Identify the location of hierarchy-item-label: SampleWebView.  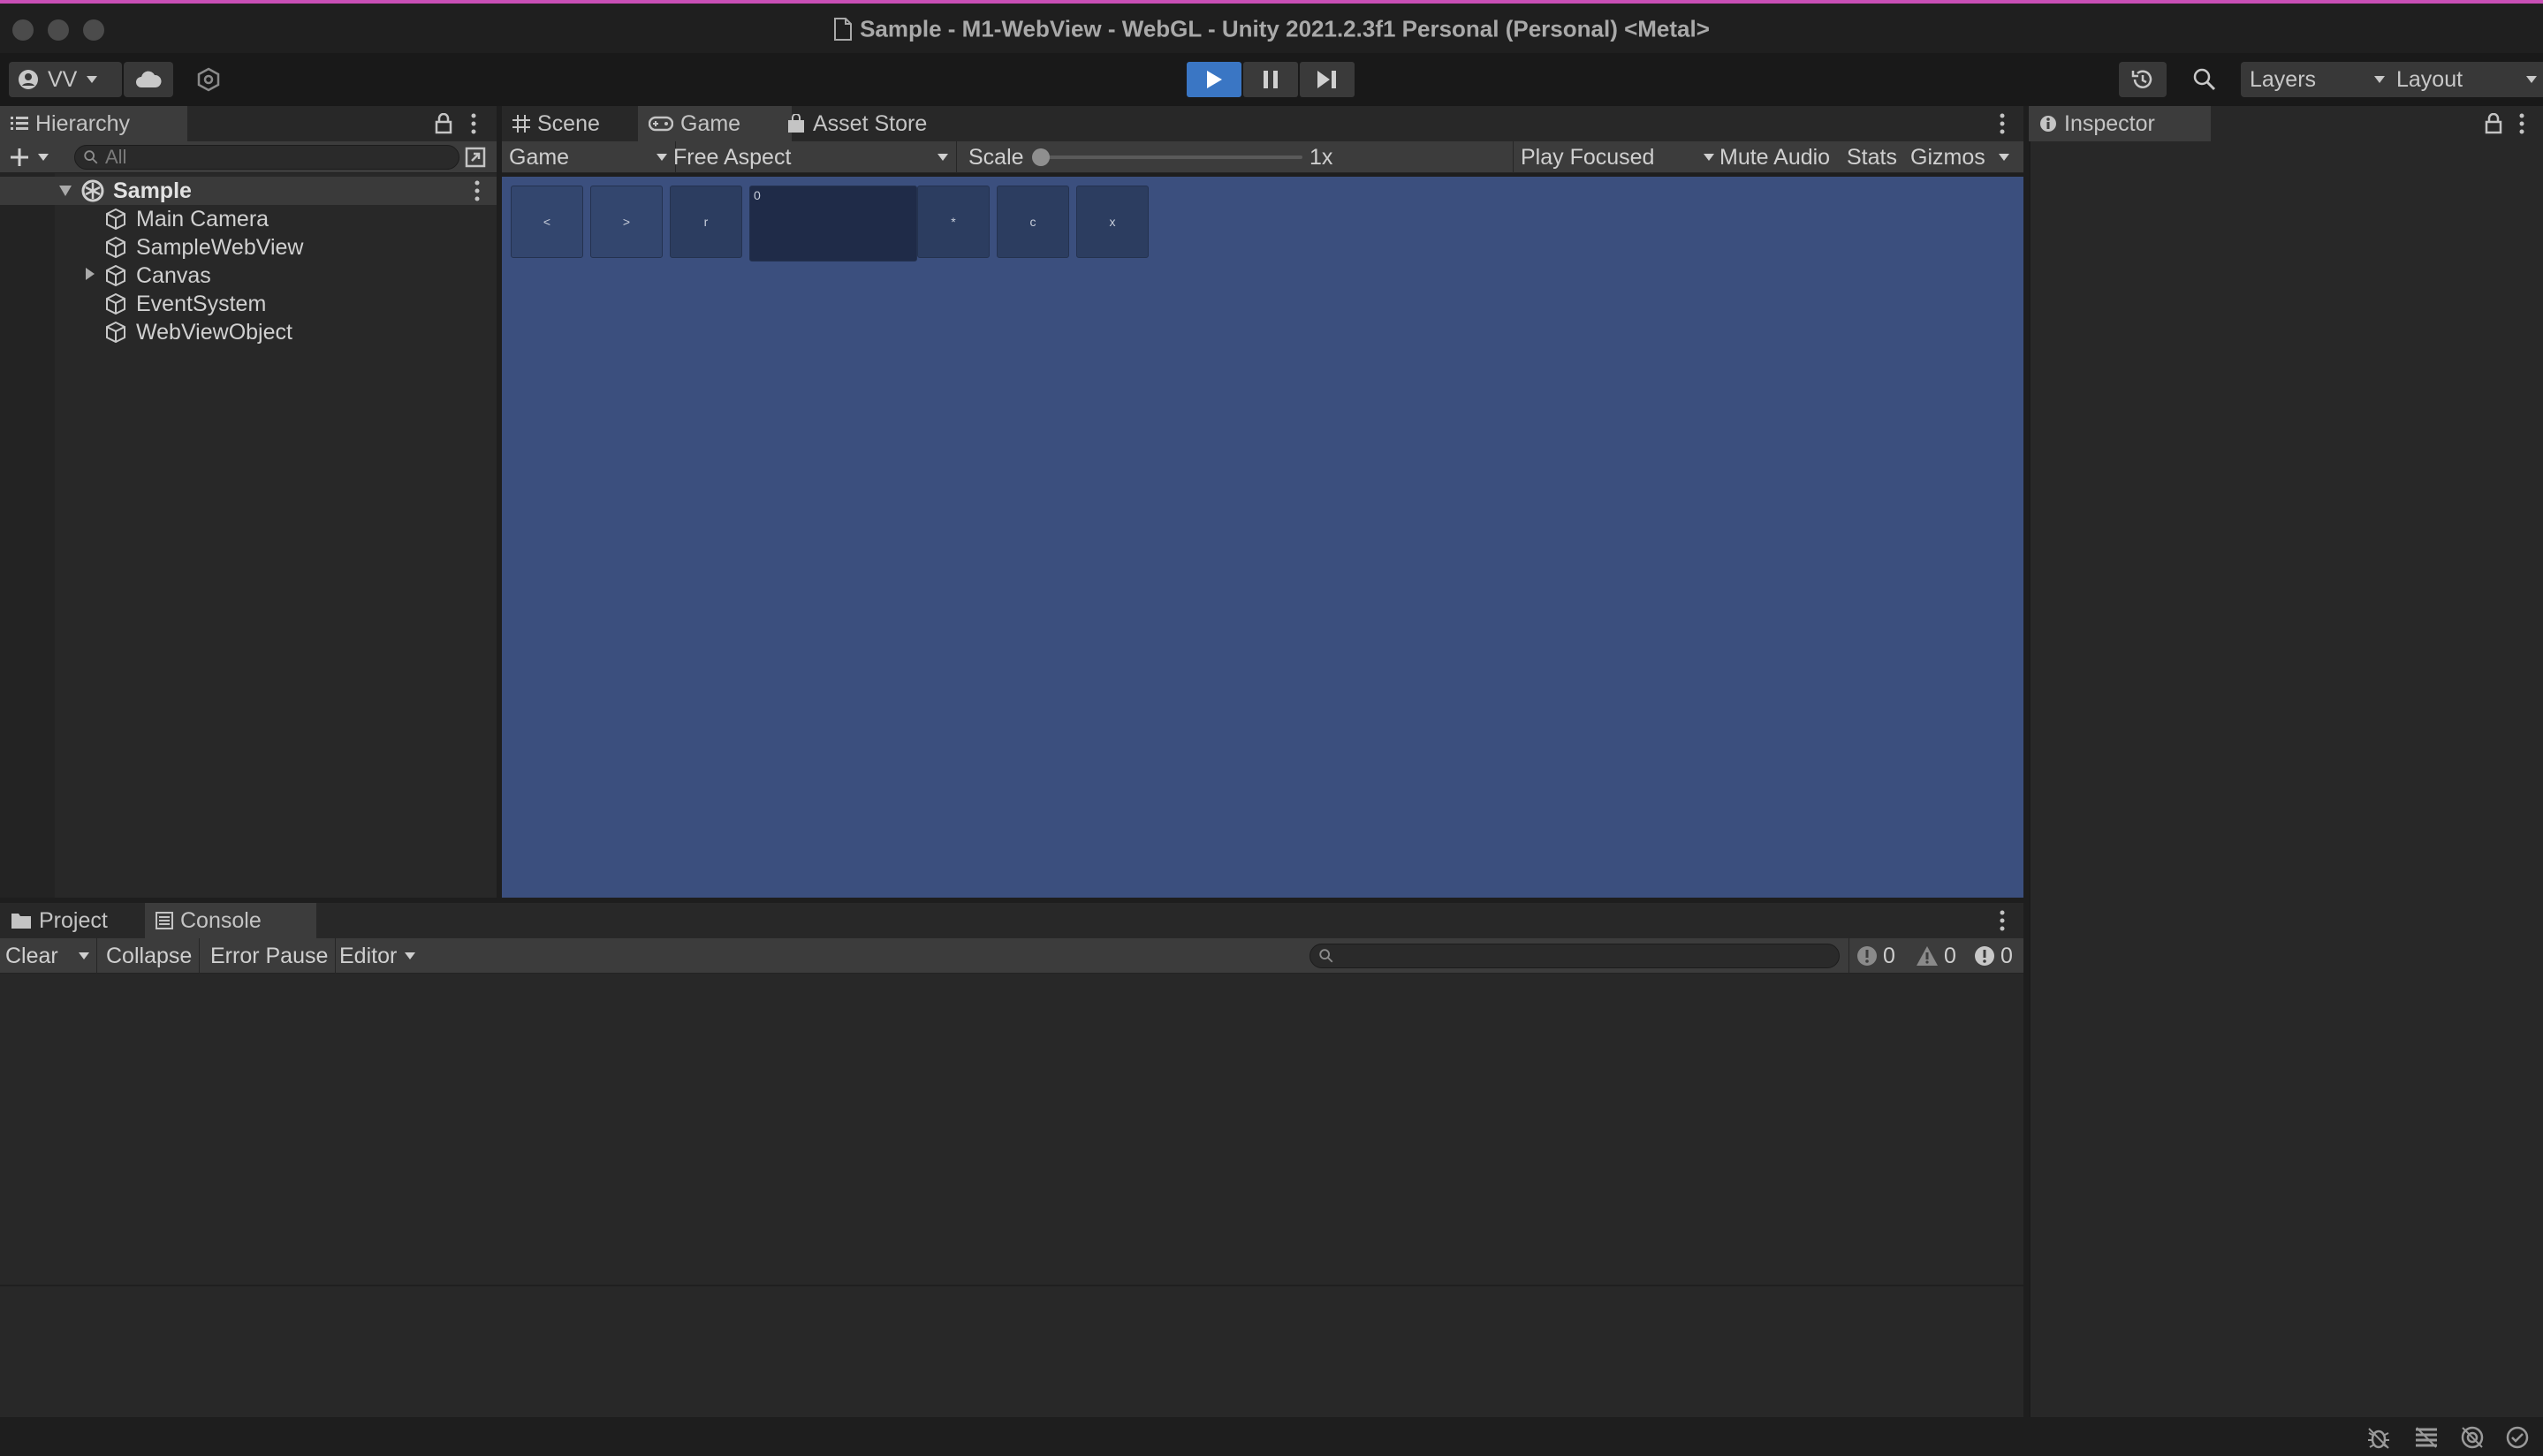
(220, 247).